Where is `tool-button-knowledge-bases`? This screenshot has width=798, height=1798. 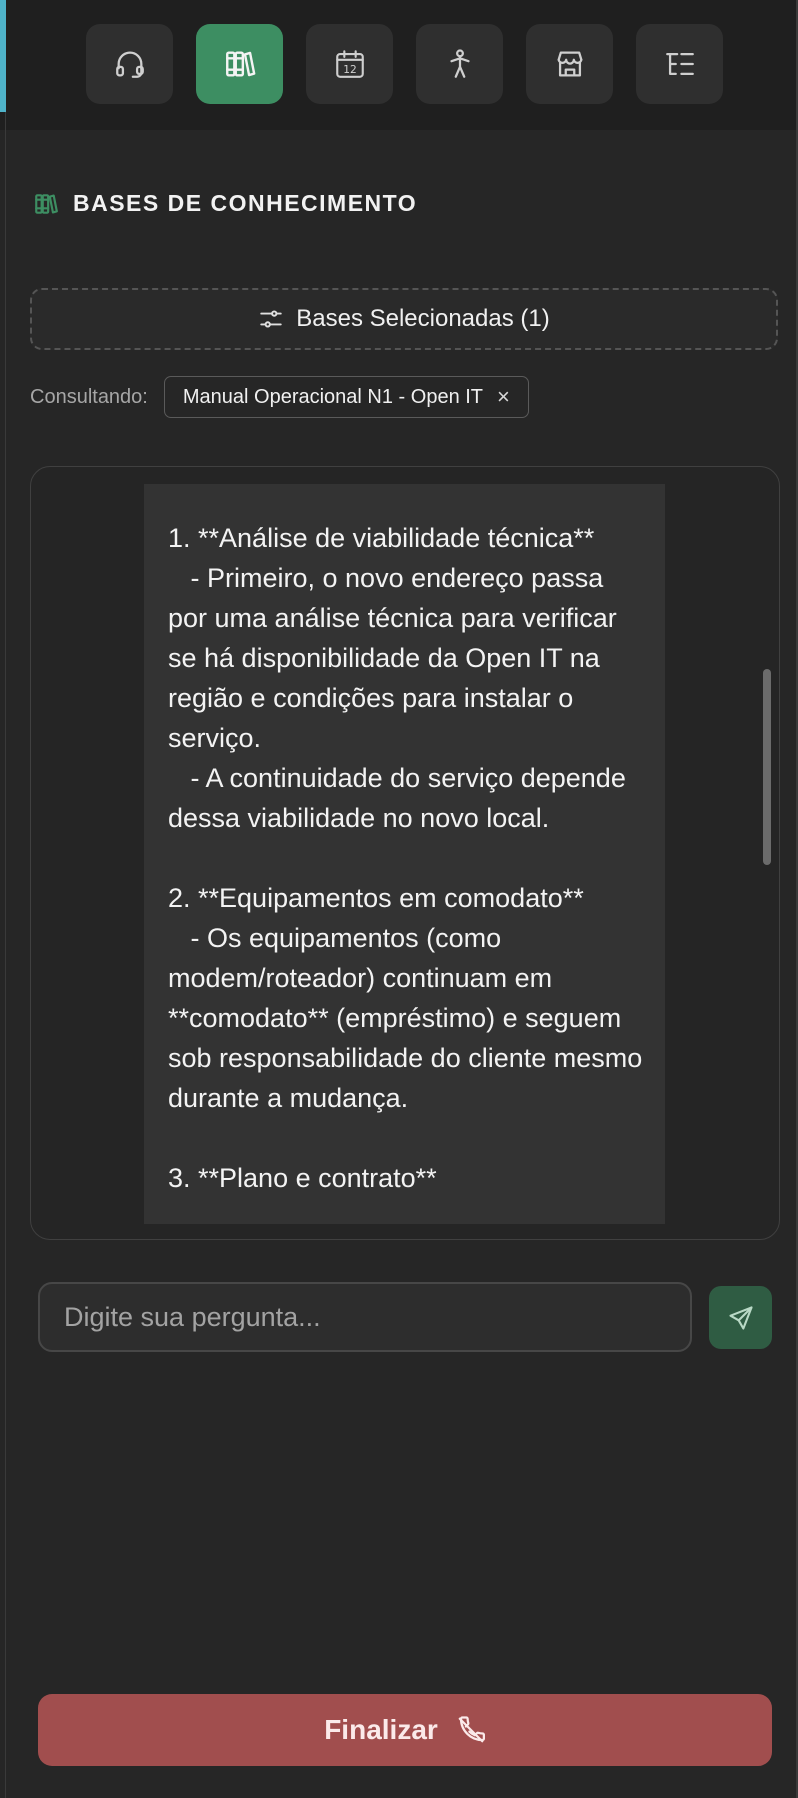 tool-button-knowledge-bases is located at coordinates (239, 64).